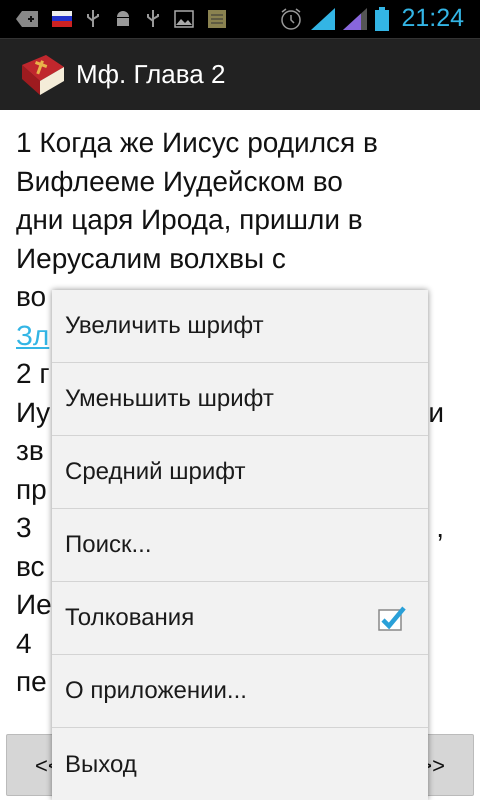 This screenshot has height=800, width=480. Describe the element at coordinates (30, 451) in the screenshot. I see `verse-text: зв` at that location.